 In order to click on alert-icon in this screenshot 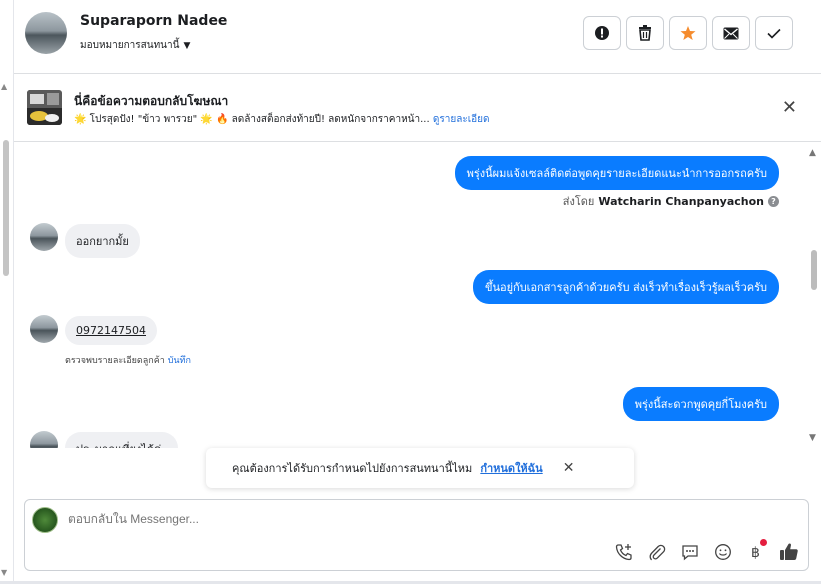, I will do `click(602, 33)`.